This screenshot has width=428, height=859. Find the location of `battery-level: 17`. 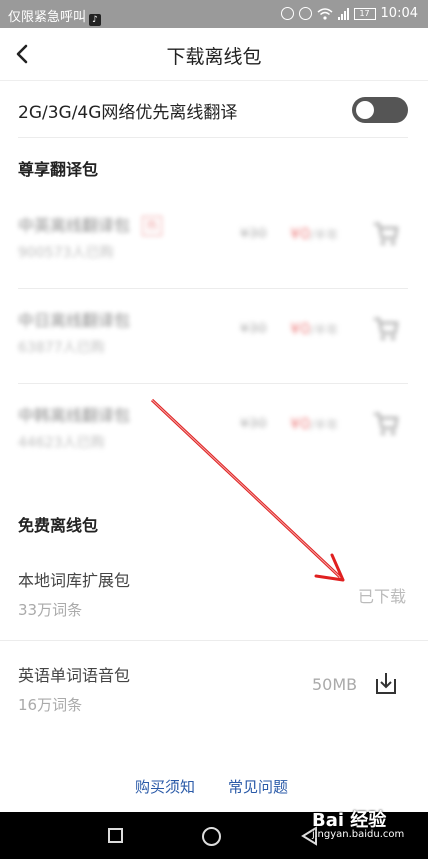

battery-level: 17 is located at coordinates (364, 13).